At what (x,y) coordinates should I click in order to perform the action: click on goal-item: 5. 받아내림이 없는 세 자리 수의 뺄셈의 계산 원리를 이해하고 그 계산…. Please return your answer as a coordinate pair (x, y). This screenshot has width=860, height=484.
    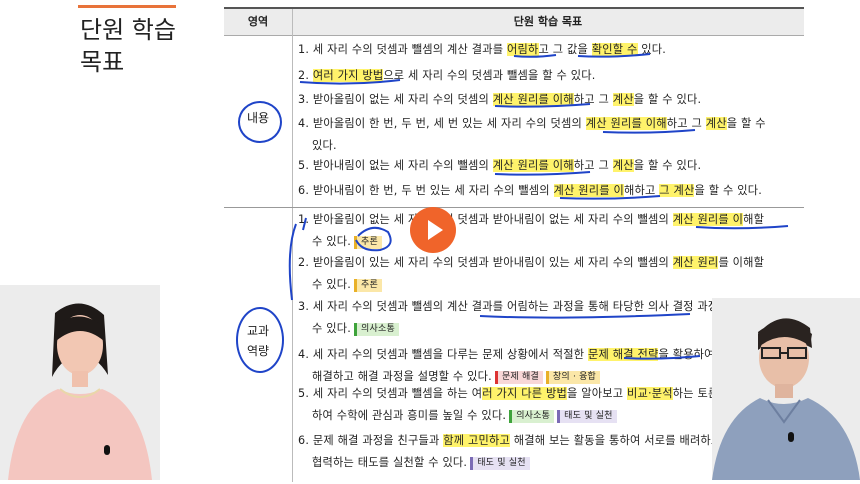
    Looking at the image, I should click on (550, 166).